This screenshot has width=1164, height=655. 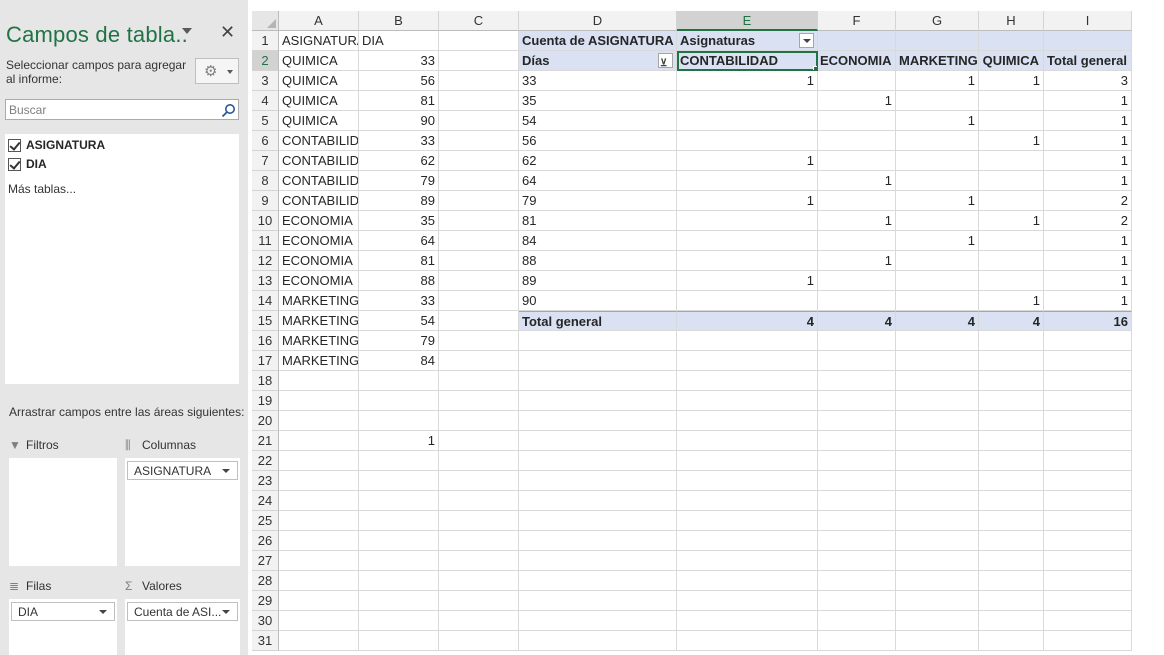 I want to click on cell-f3, so click(x=857, y=81).